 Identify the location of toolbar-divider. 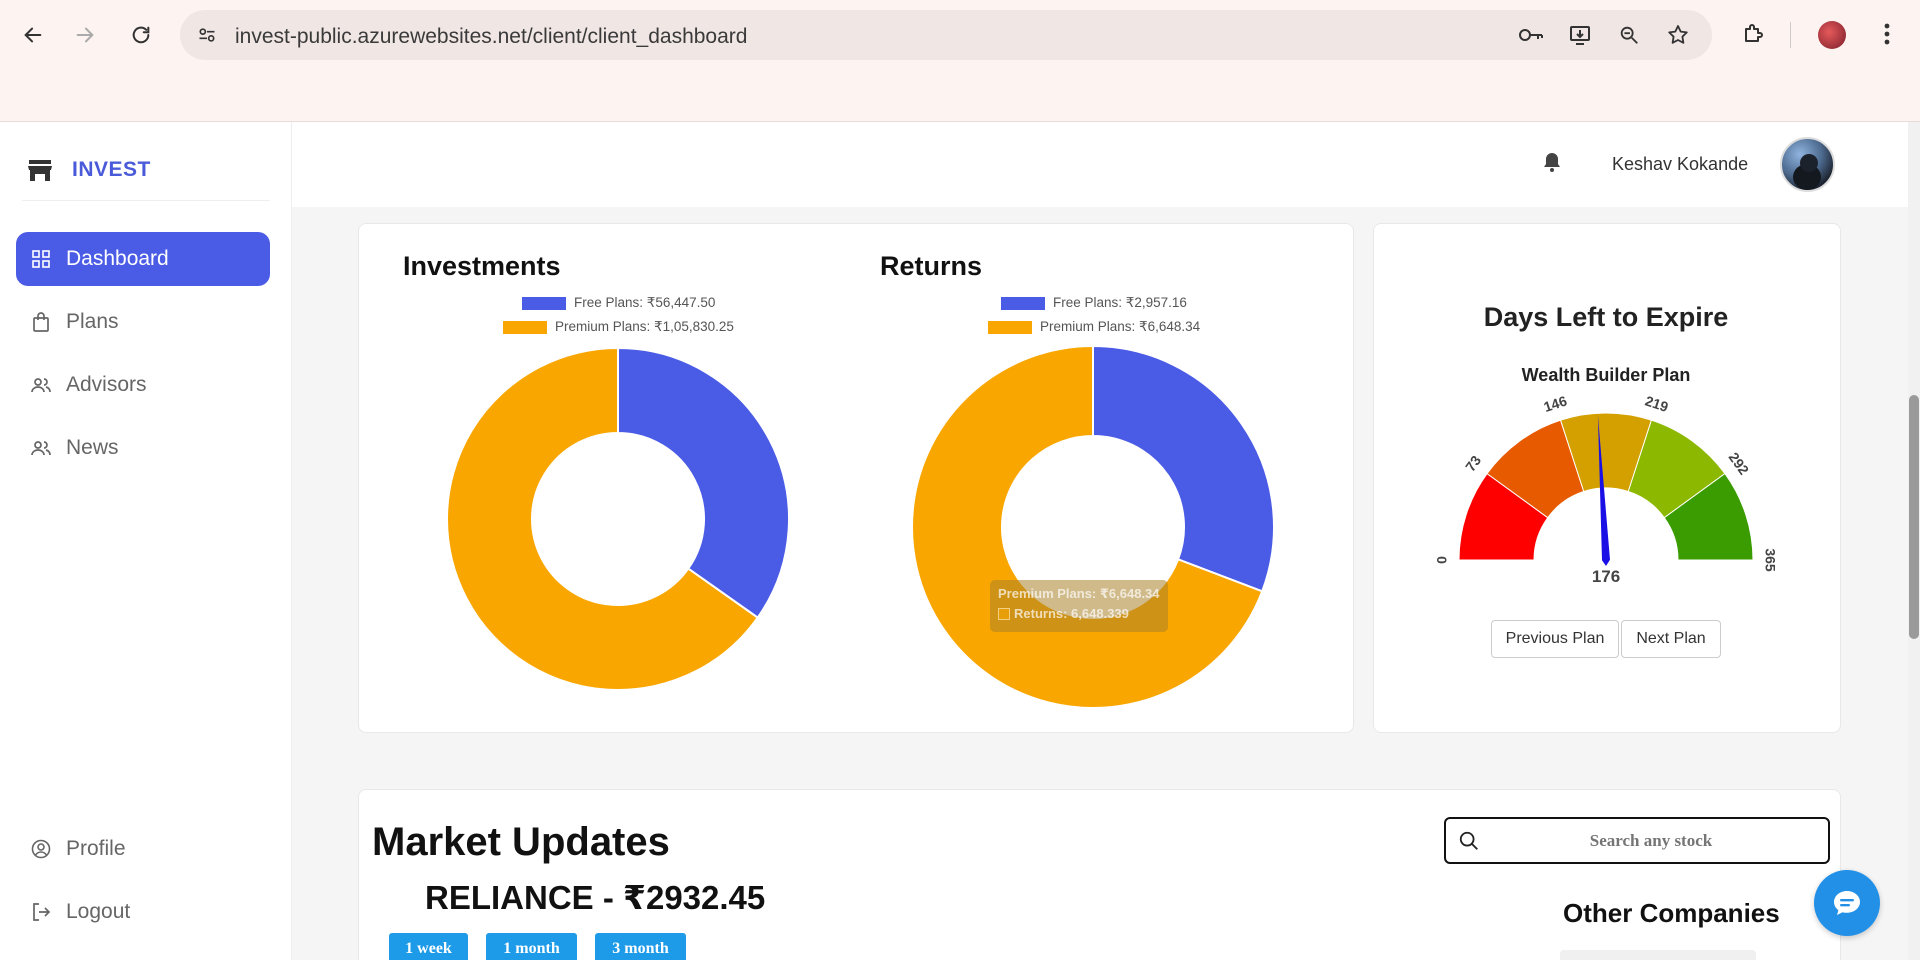
(1790, 35).